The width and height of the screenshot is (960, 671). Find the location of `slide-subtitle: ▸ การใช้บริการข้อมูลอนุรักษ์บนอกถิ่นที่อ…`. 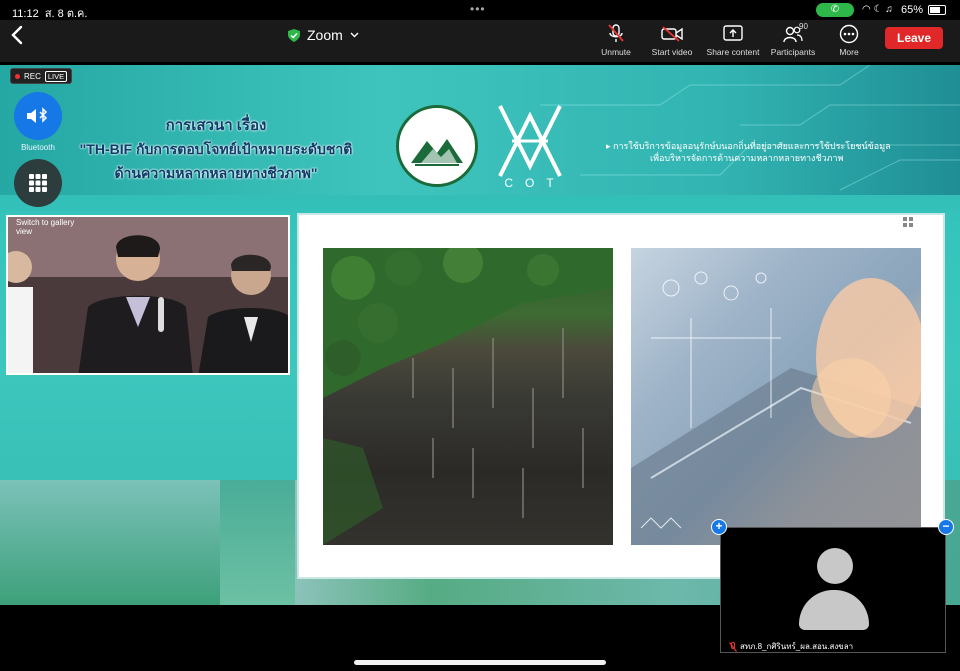

slide-subtitle: ▸ การใช้บริการข้อมูลอนุรักษ์บนอกถิ่นที่อ… is located at coordinates (748, 152).